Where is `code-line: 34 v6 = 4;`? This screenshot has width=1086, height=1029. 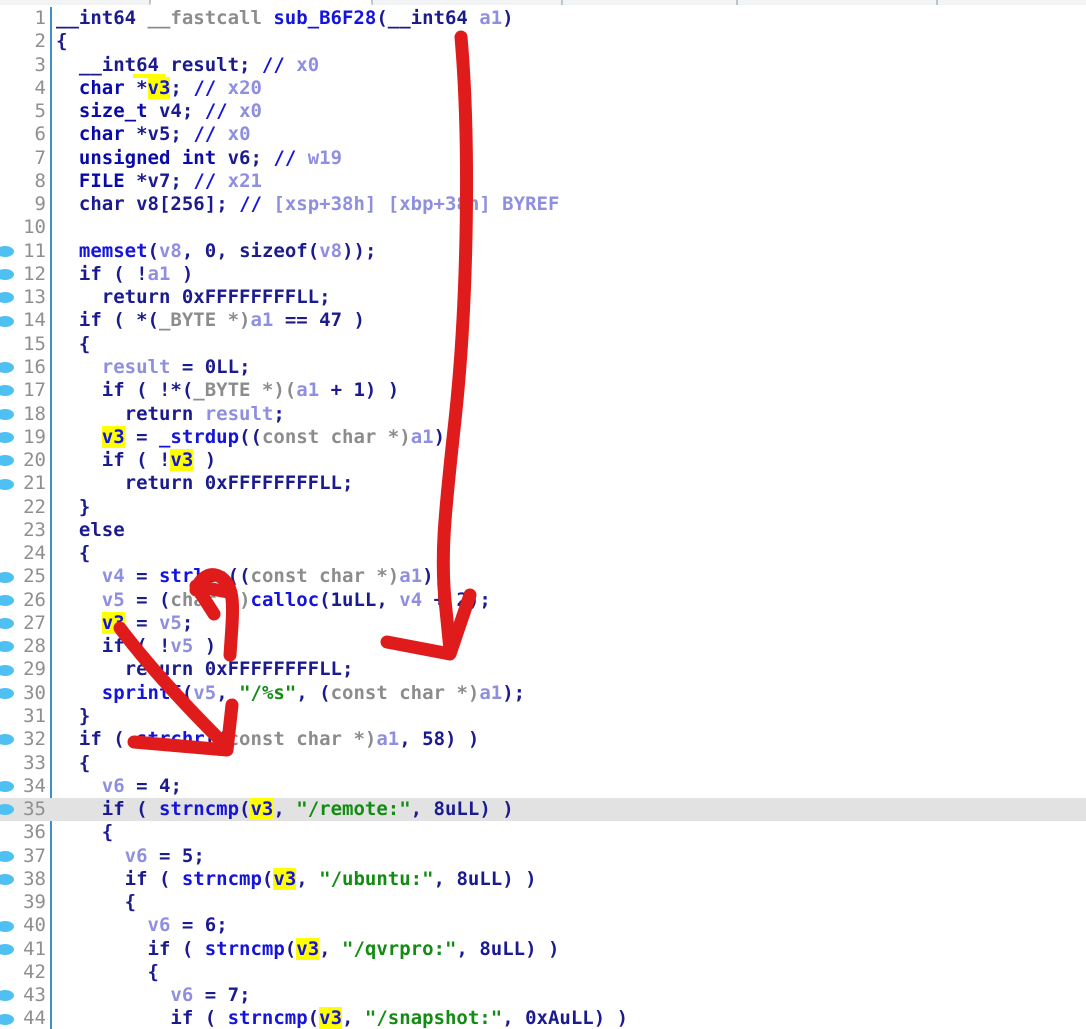 code-line: 34 v6 = 4; is located at coordinates (543, 786).